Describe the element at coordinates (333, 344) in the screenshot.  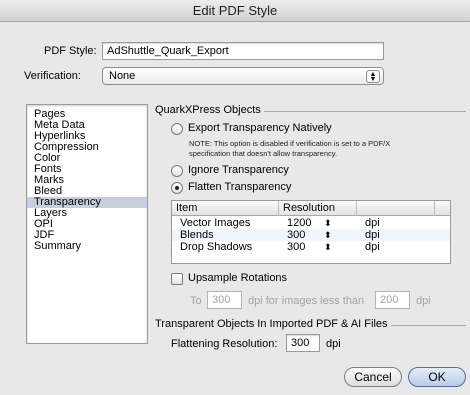
I see `flattening-resolution-unit: dpi` at that location.